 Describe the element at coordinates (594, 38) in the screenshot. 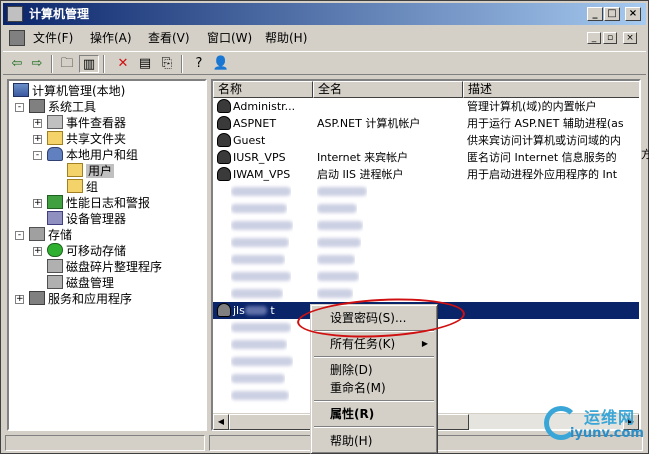

I see `mdi-minimize-button: _` at that location.